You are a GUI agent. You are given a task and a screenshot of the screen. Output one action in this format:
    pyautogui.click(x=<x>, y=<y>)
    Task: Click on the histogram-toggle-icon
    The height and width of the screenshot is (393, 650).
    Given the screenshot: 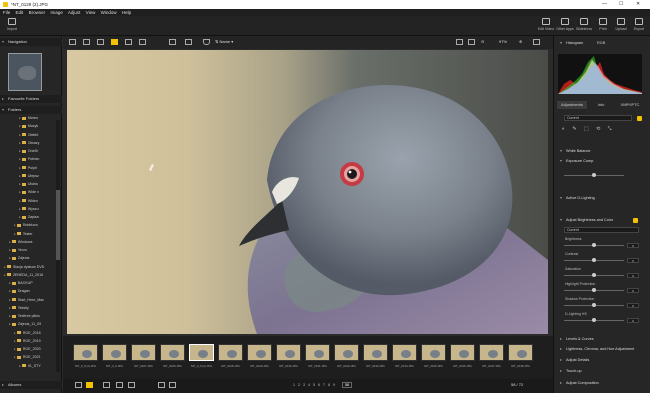 What is the action you would take?
    pyautogui.click(x=119, y=385)
    